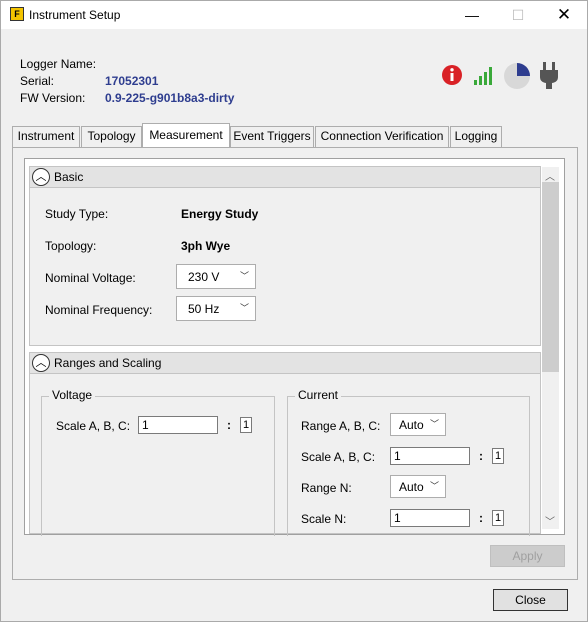  What do you see at coordinates (318, 395) in the screenshot?
I see `current-group-title: Current` at bounding box center [318, 395].